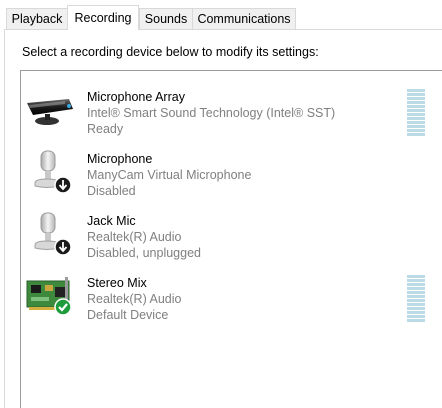 The width and height of the screenshot is (442, 408). Describe the element at coordinates (111, 191) in the screenshot. I see `device-status: Disabled` at that location.